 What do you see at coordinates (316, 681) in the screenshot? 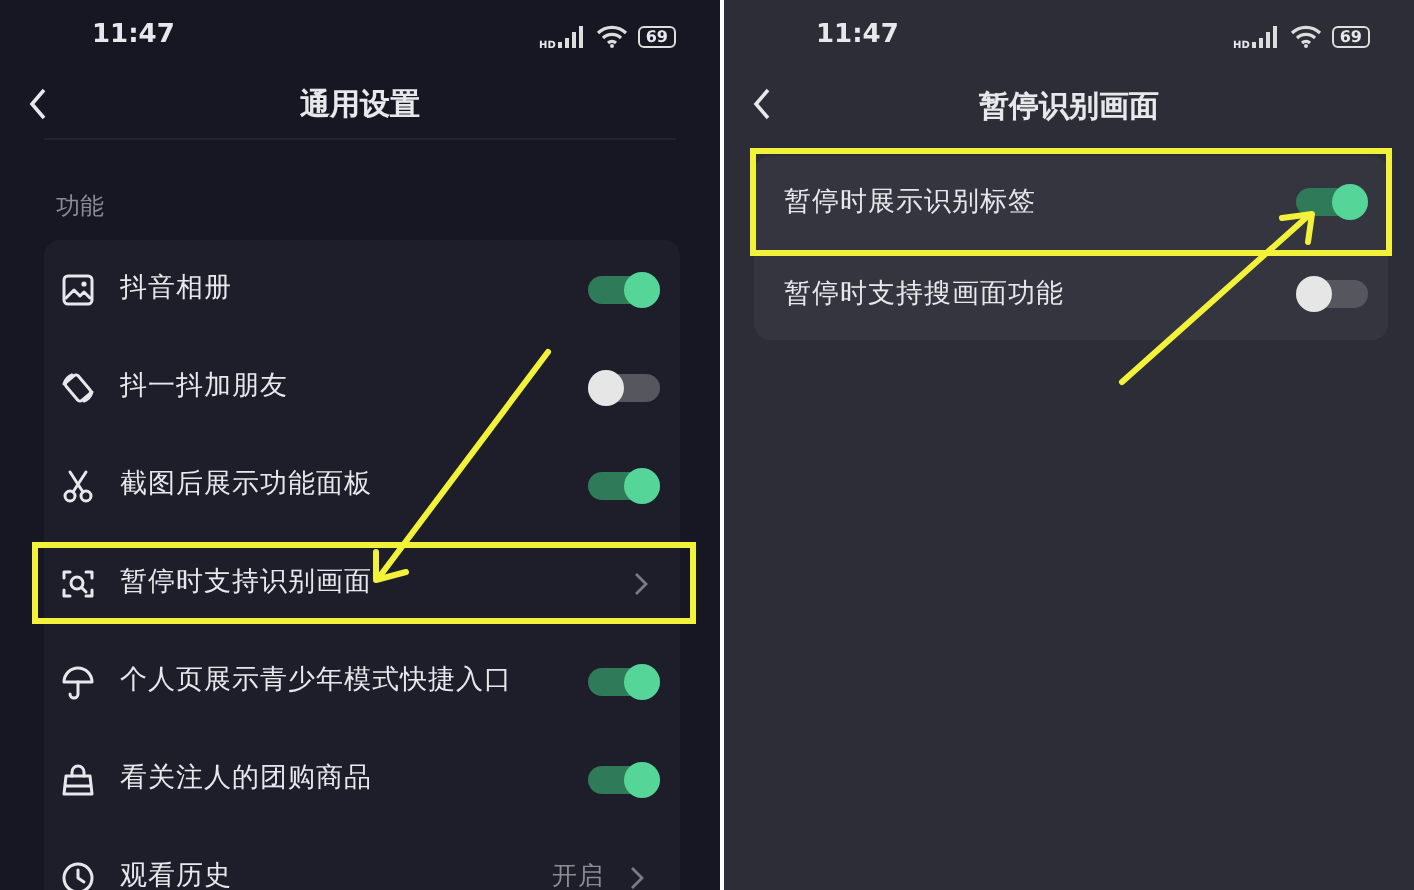
I see `setting-label: 个人页展示青少年模式快捷入口` at bounding box center [316, 681].